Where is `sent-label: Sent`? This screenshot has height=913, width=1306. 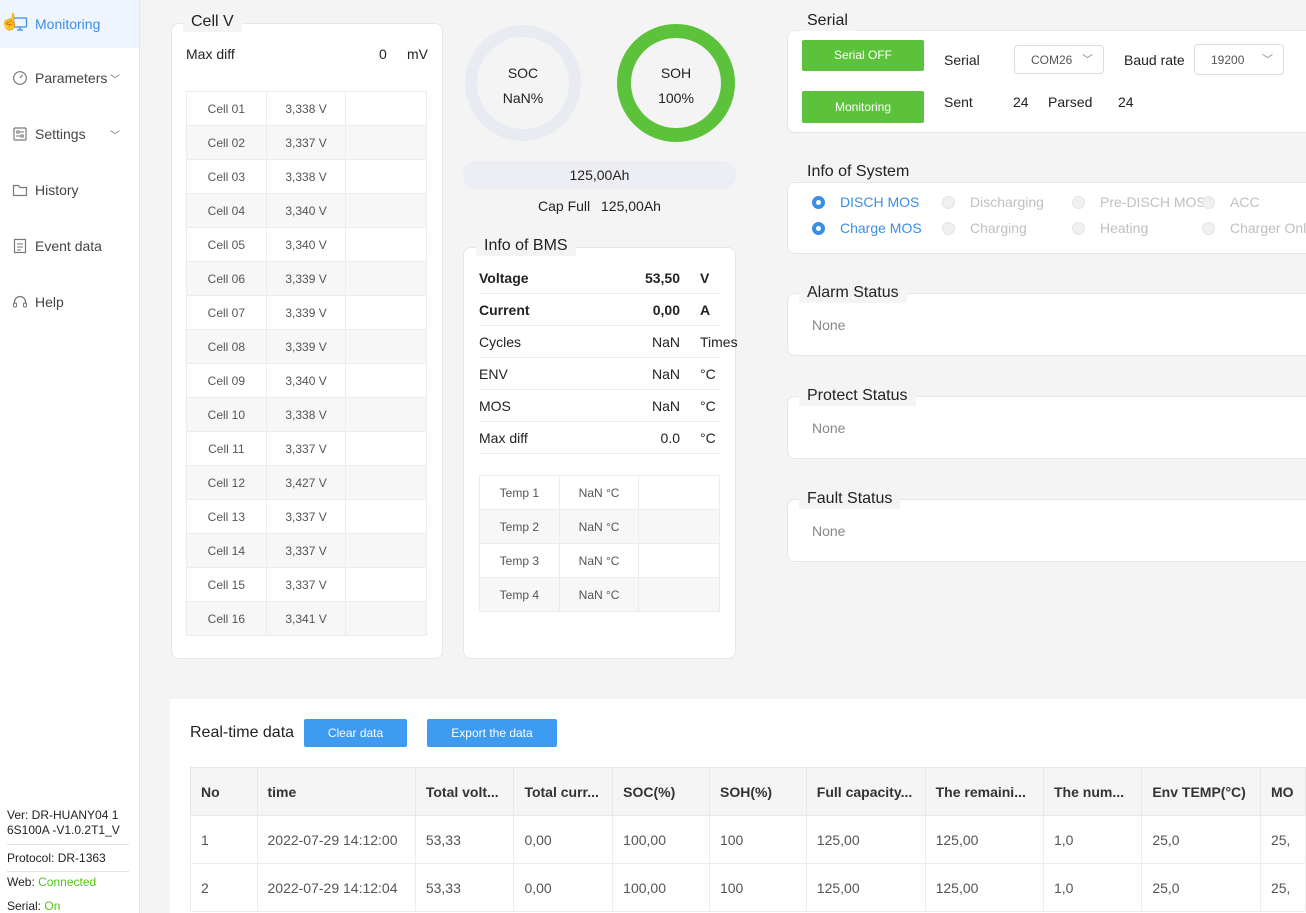 sent-label: Sent is located at coordinates (958, 102).